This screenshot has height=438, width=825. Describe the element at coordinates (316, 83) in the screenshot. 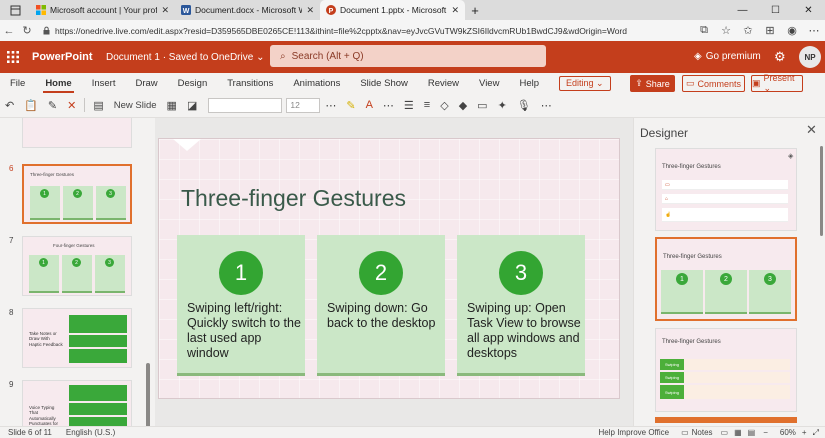

I see `tab-animations: Animations` at that location.